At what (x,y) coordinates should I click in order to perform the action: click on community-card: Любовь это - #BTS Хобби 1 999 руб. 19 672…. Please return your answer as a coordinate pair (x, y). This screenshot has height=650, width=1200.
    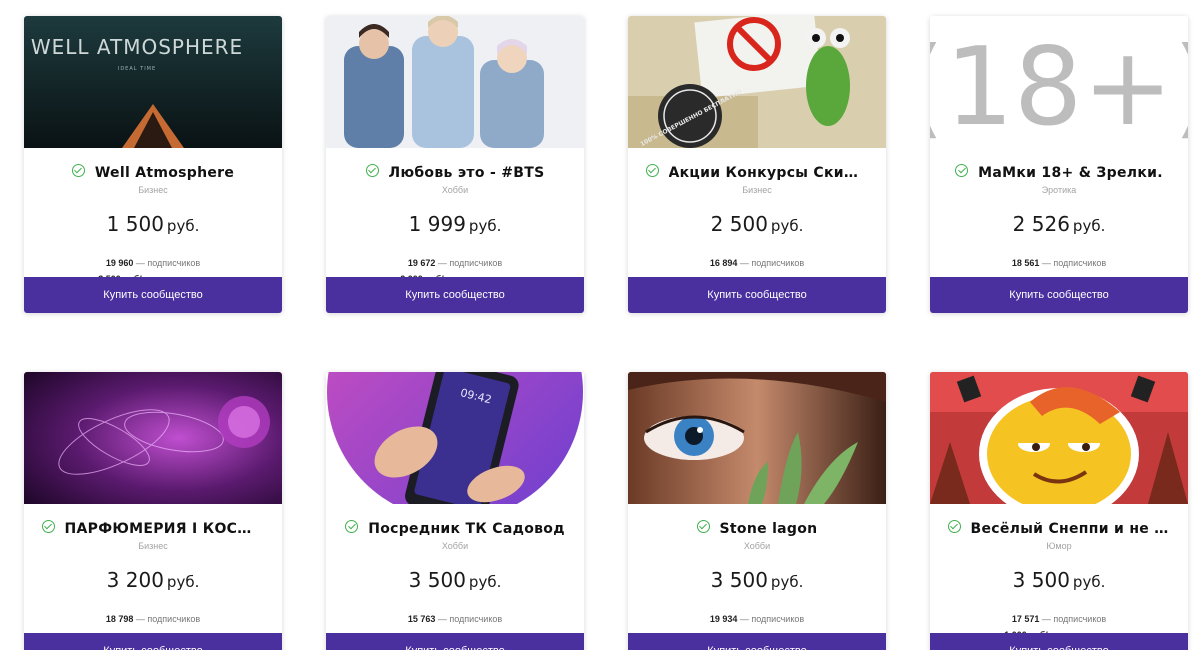
    Looking at the image, I should click on (455, 164).